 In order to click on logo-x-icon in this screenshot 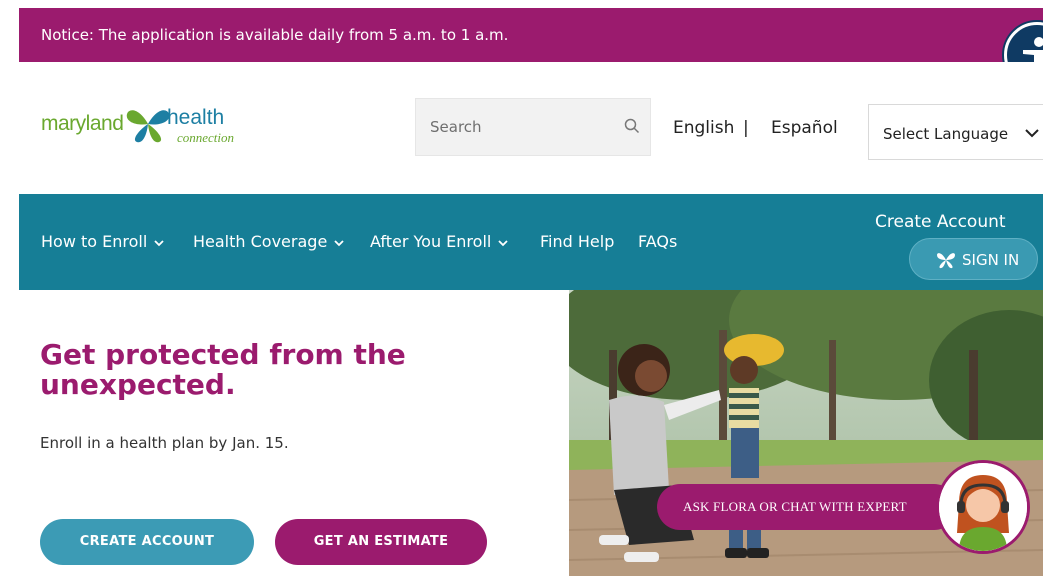, I will do `click(946, 261)`.